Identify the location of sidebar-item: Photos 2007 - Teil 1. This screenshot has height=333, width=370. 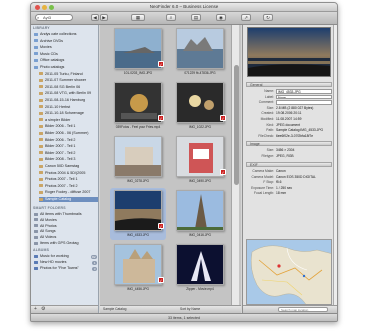
(68, 179).